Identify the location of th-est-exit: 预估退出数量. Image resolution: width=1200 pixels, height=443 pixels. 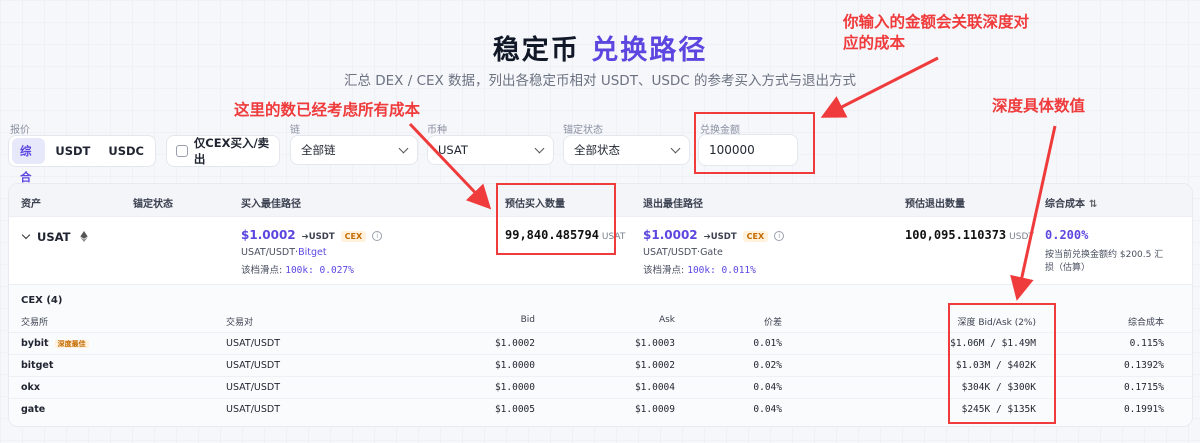
(935, 204).